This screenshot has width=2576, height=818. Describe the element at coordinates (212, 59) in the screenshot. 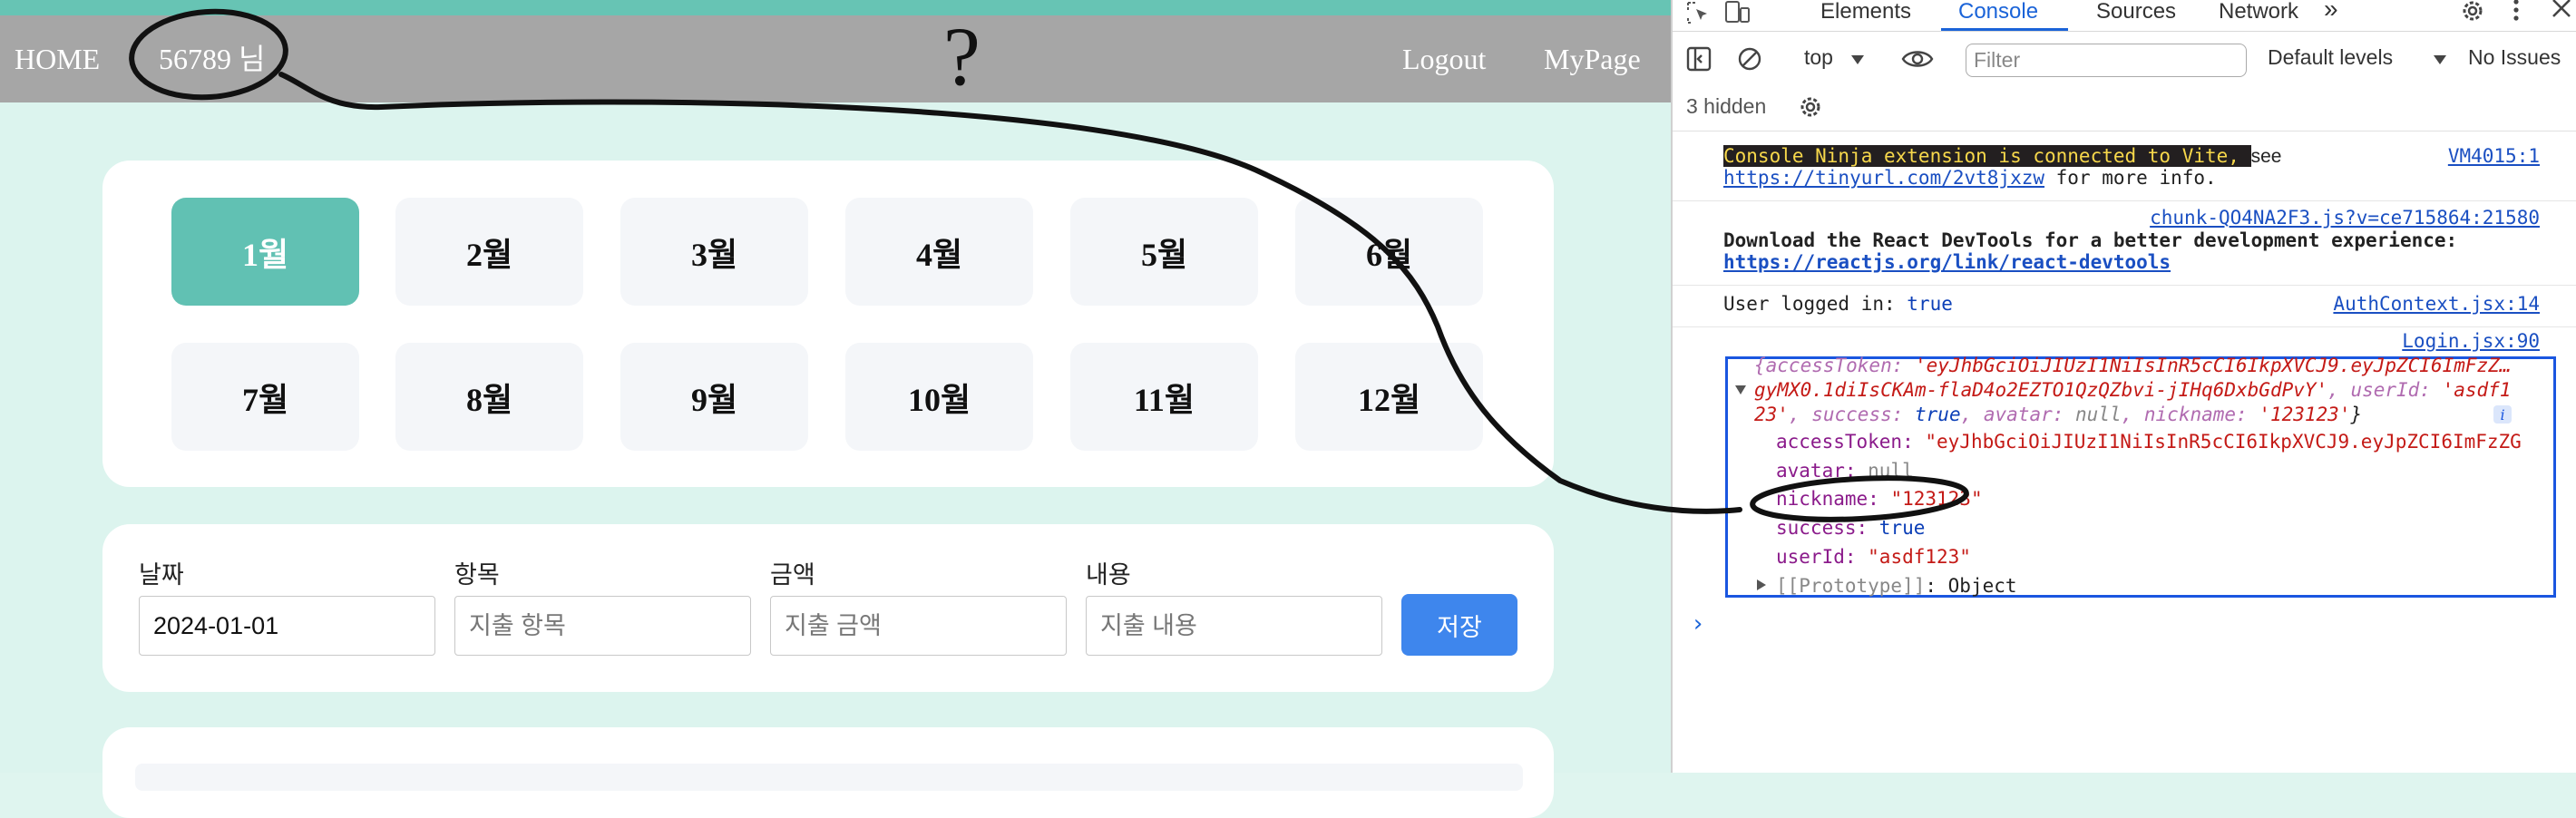

I see `user-nickname: 56789 님` at that location.